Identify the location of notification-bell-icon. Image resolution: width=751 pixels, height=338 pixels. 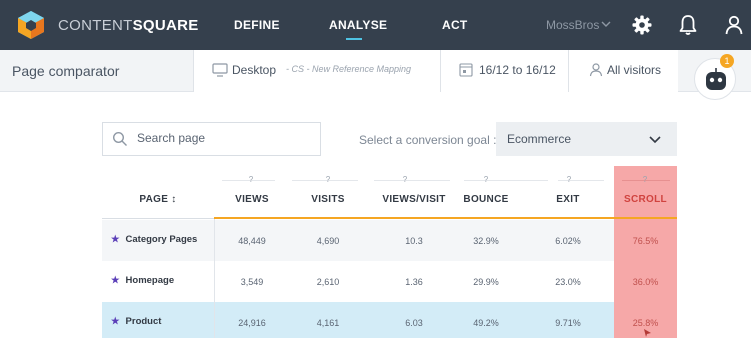
(688, 25).